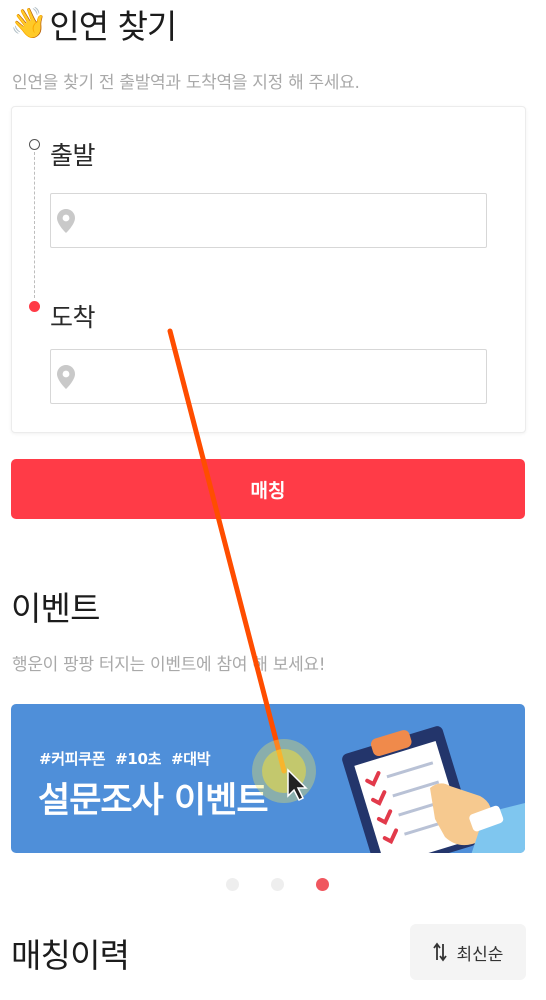  Describe the element at coordinates (34, 225) in the screenshot. I see `route-connector` at that location.